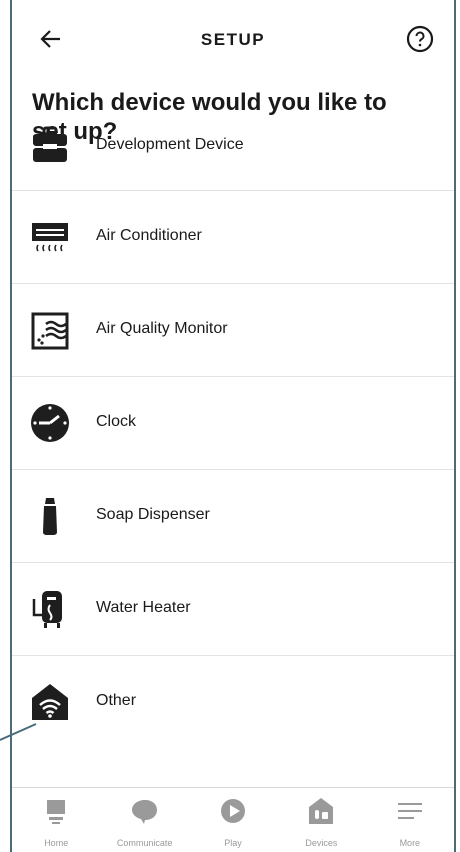  I want to click on nav-label: More, so click(410, 843).